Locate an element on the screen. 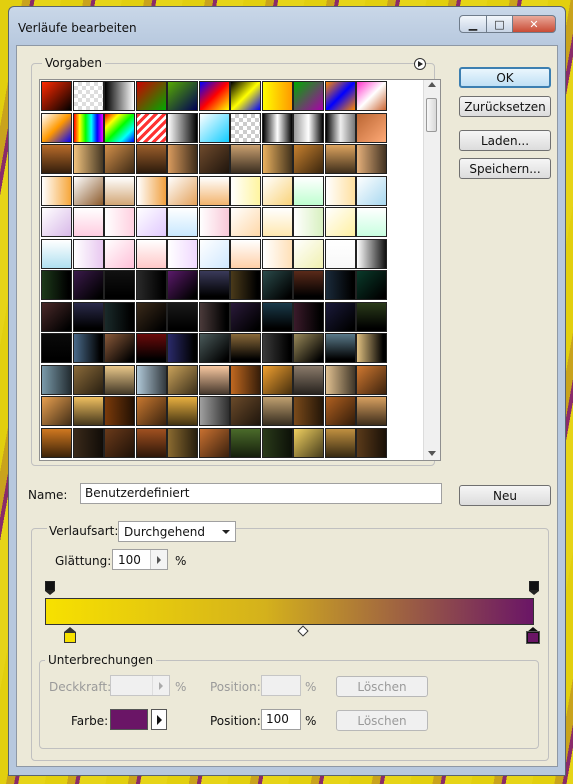 The height and width of the screenshot is (784, 573). maximize-button: □ is located at coordinates (499, 24).